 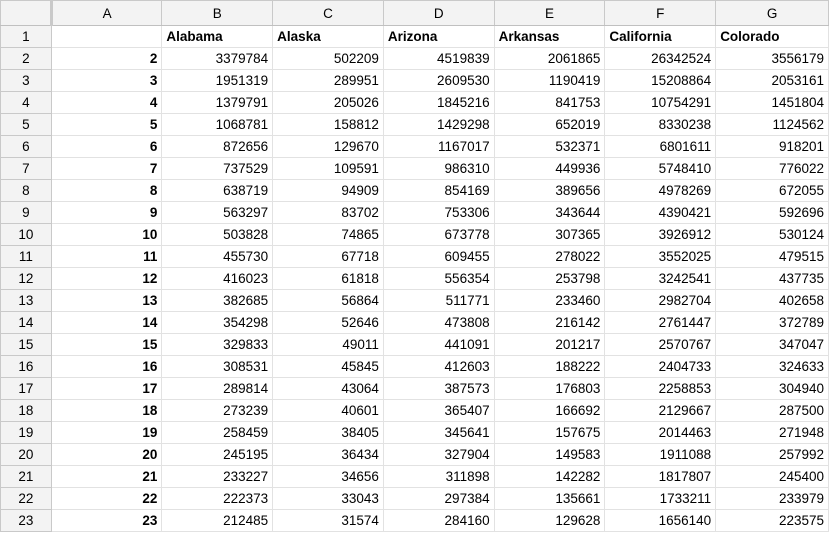 I want to click on cell-e4: 841753, so click(x=549, y=102).